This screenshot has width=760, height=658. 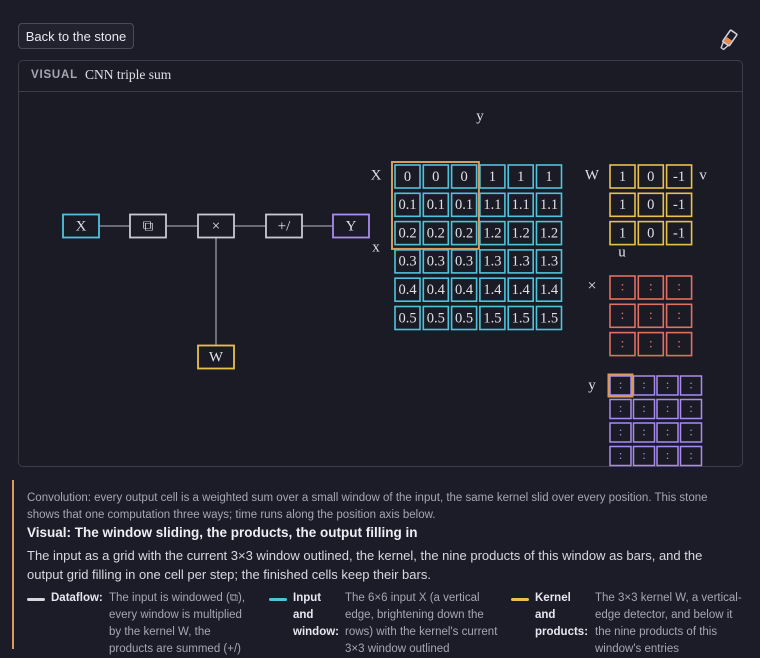 I want to click on node-multiply-label: ×, so click(x=216, y=226).